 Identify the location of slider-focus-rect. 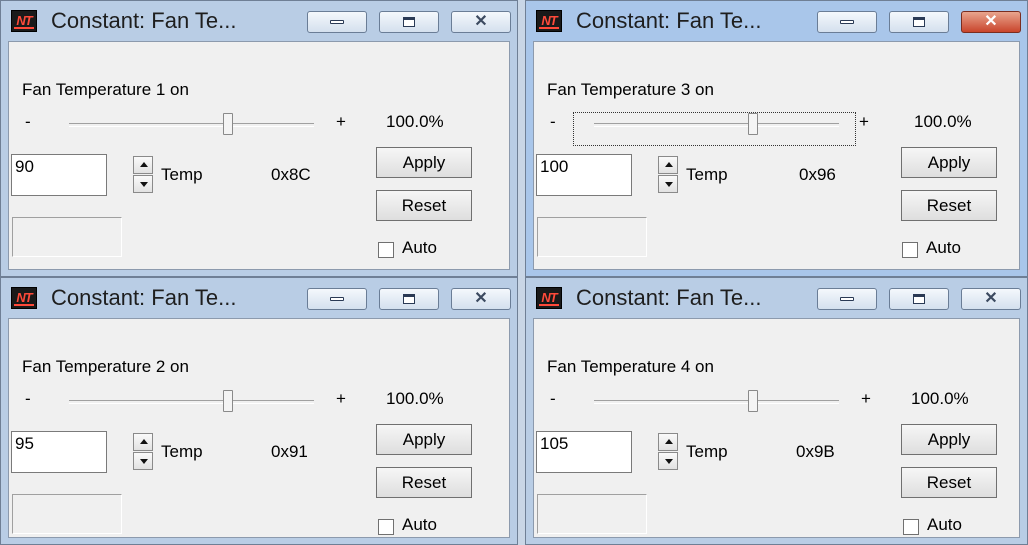
(714, 129).